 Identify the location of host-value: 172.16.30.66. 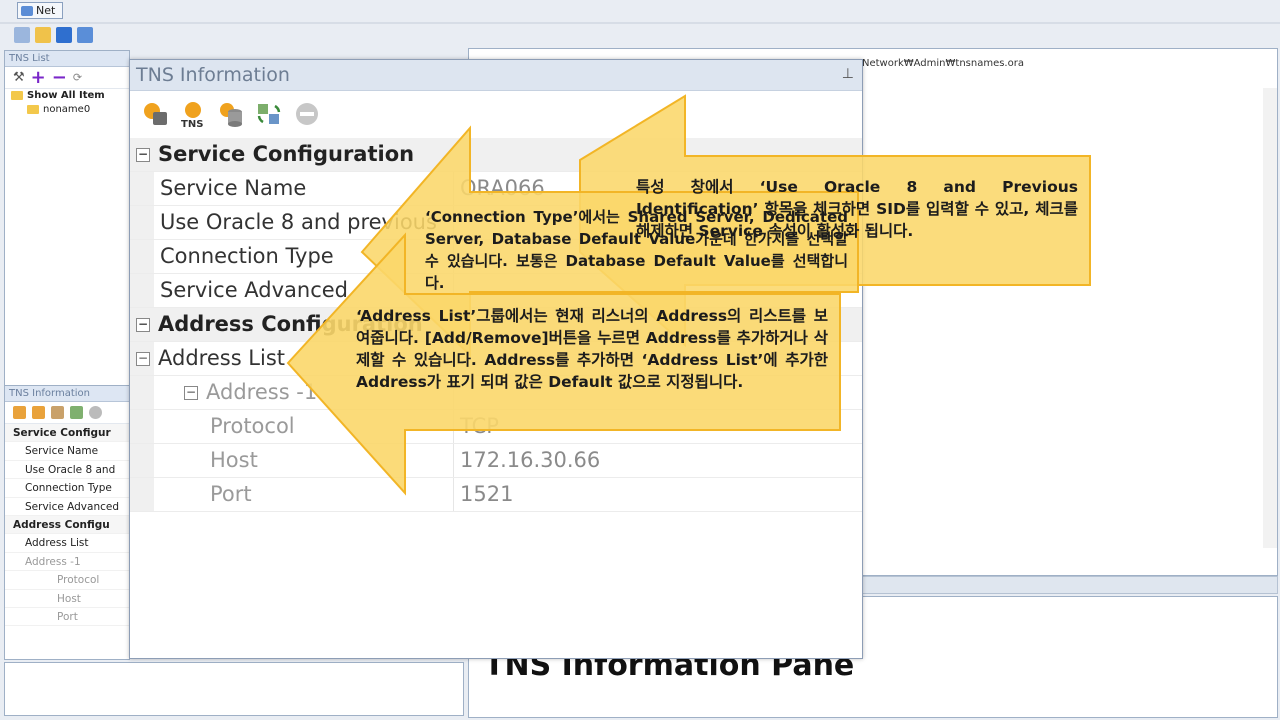
(658, 460).